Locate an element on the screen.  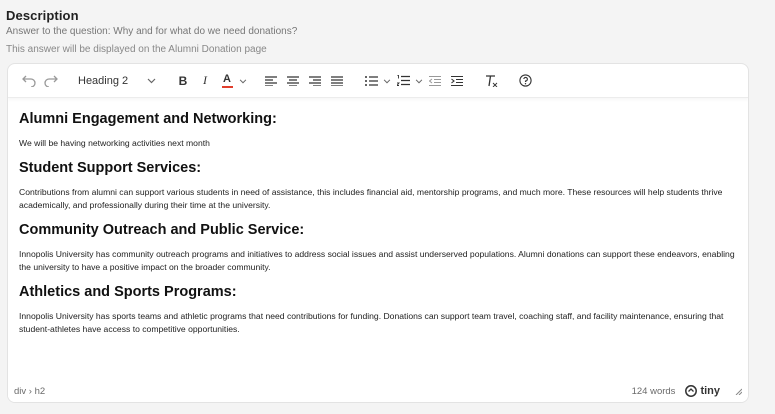
undo-icon is located at coordinates (29, 81).